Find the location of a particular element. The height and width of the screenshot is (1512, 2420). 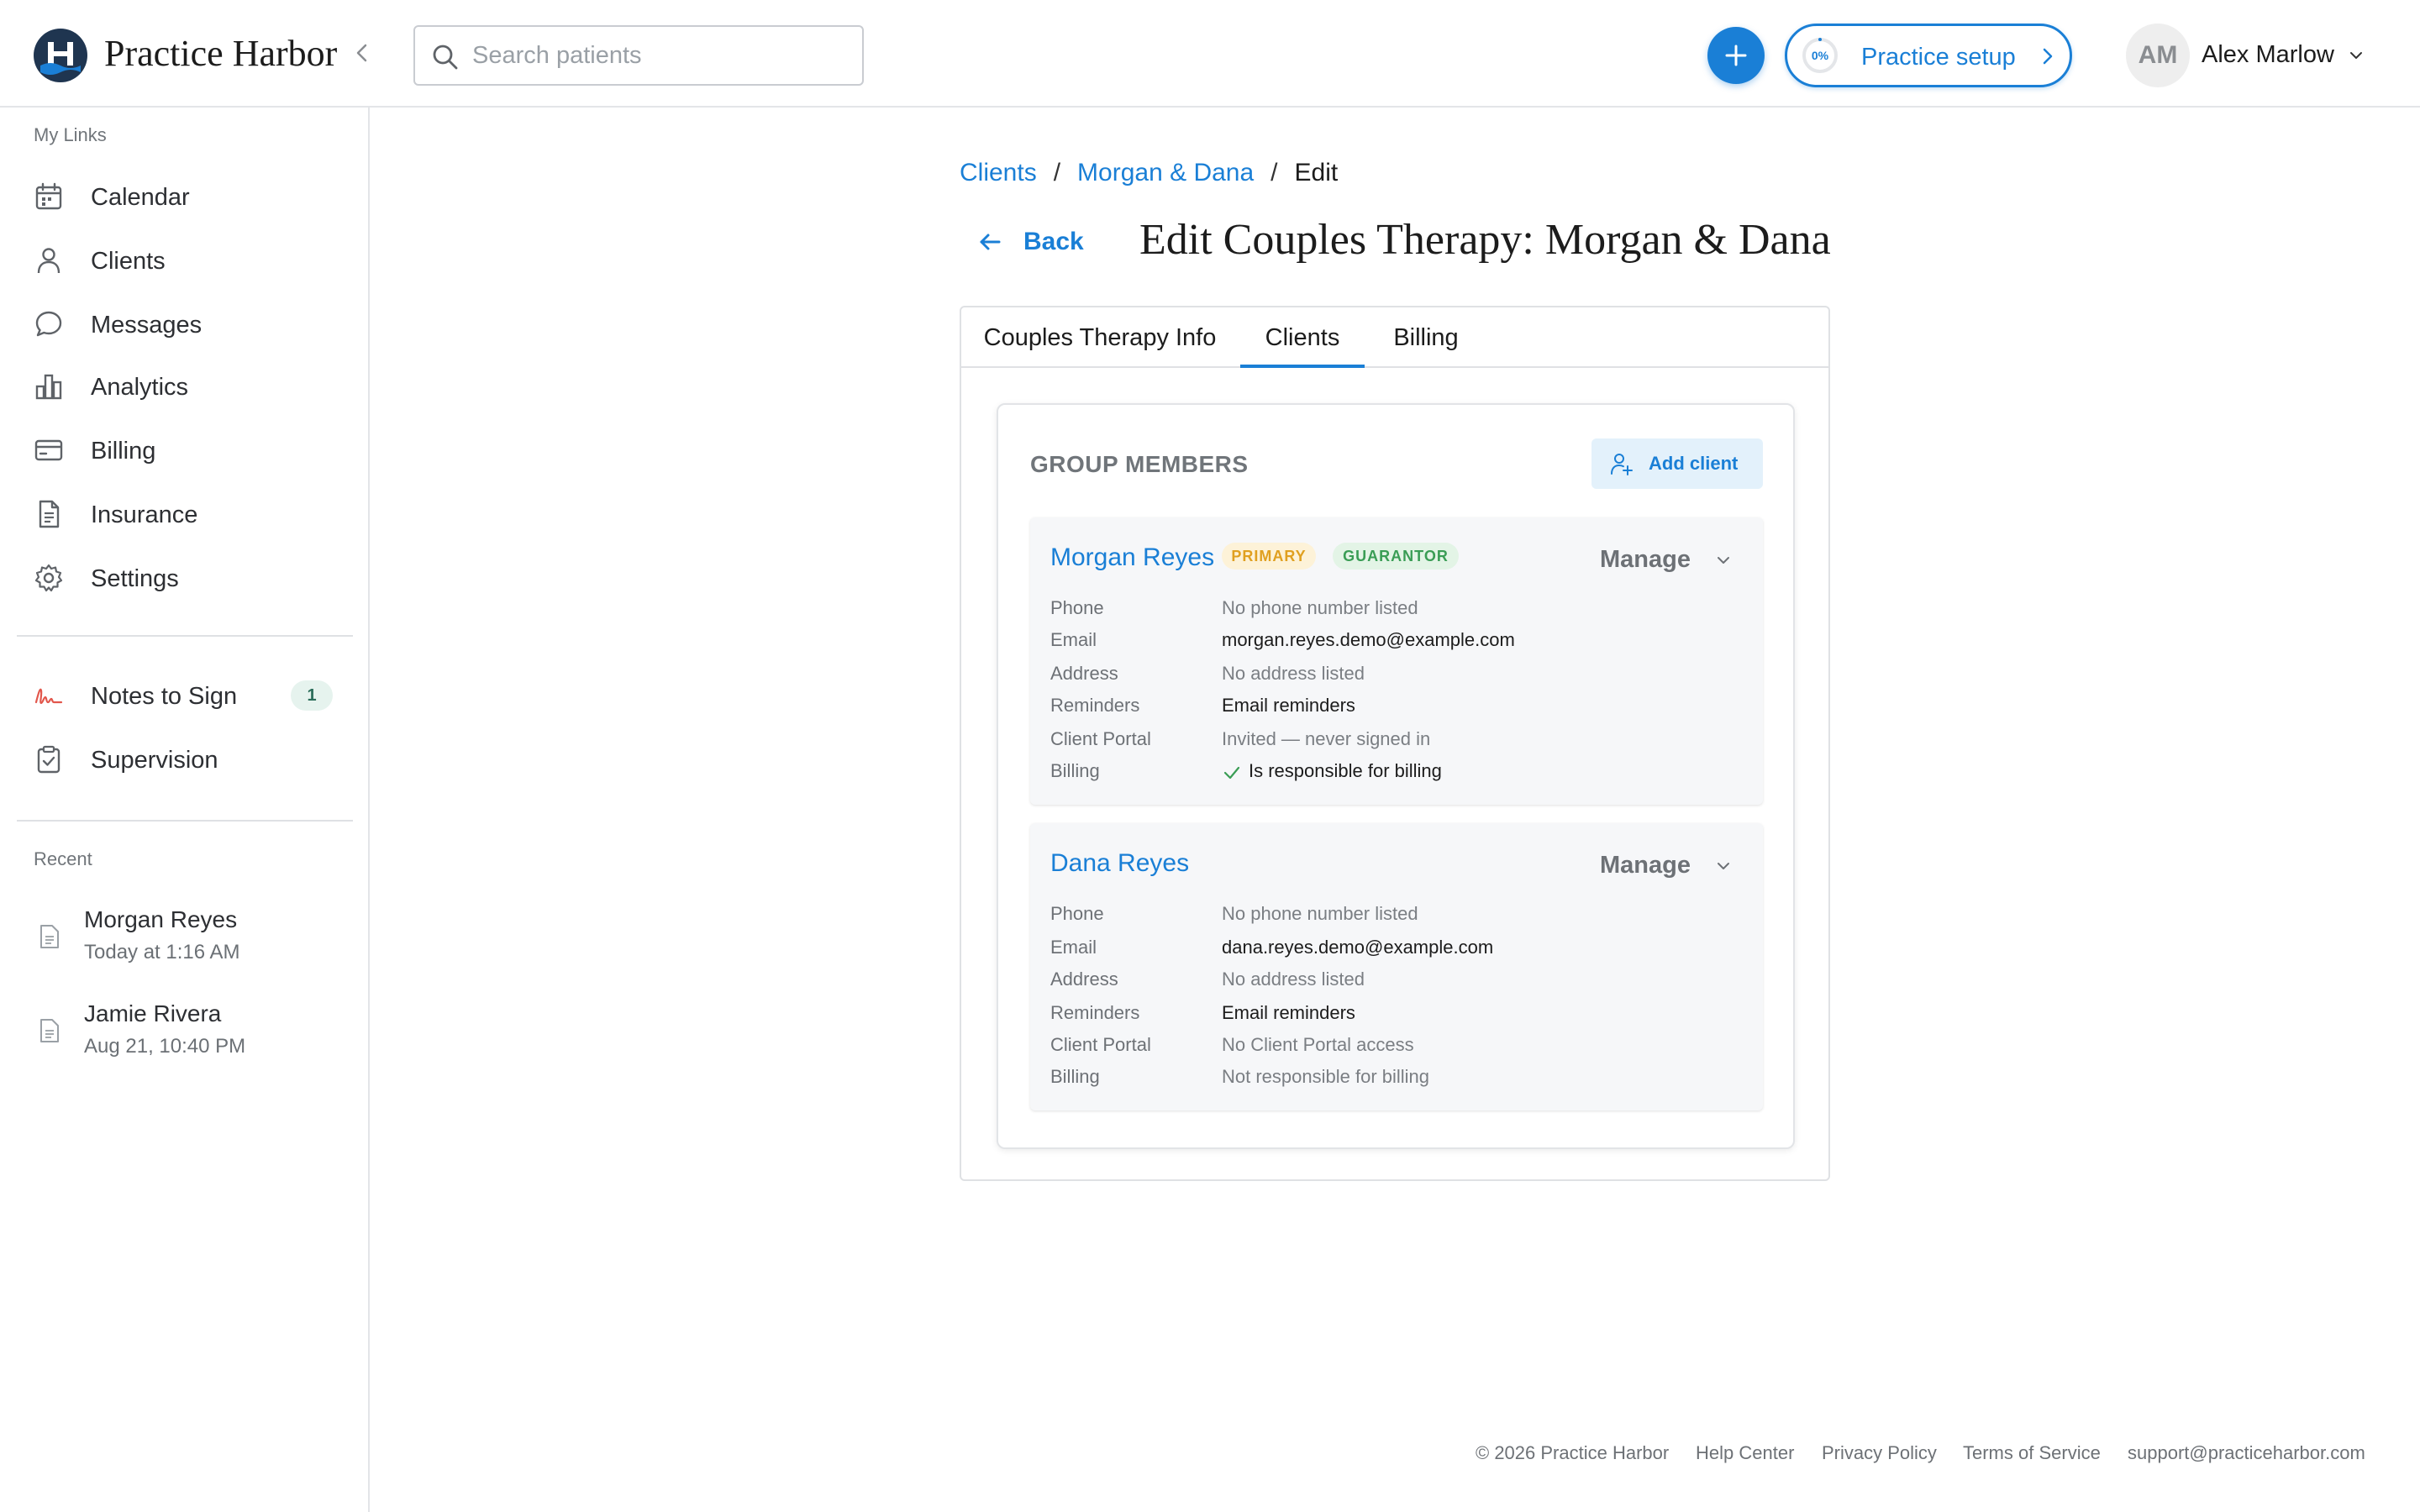

member-name-link: Dana Reyes is located at coordinates (1119, 863).